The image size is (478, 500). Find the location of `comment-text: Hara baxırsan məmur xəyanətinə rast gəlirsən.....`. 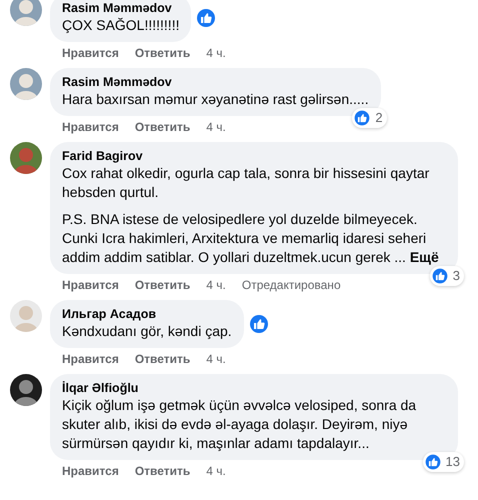

comment-text: Hara baxırsan məmur xəyanətinə rast gəlirsən..... is located at coordinates (215, 99).